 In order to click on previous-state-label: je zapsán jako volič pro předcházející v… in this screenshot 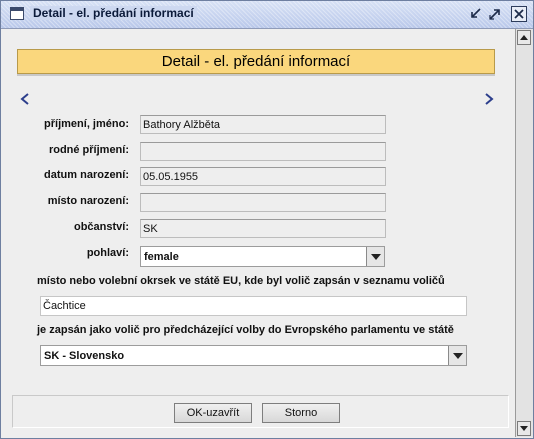, I will do `click(245, 330)`.